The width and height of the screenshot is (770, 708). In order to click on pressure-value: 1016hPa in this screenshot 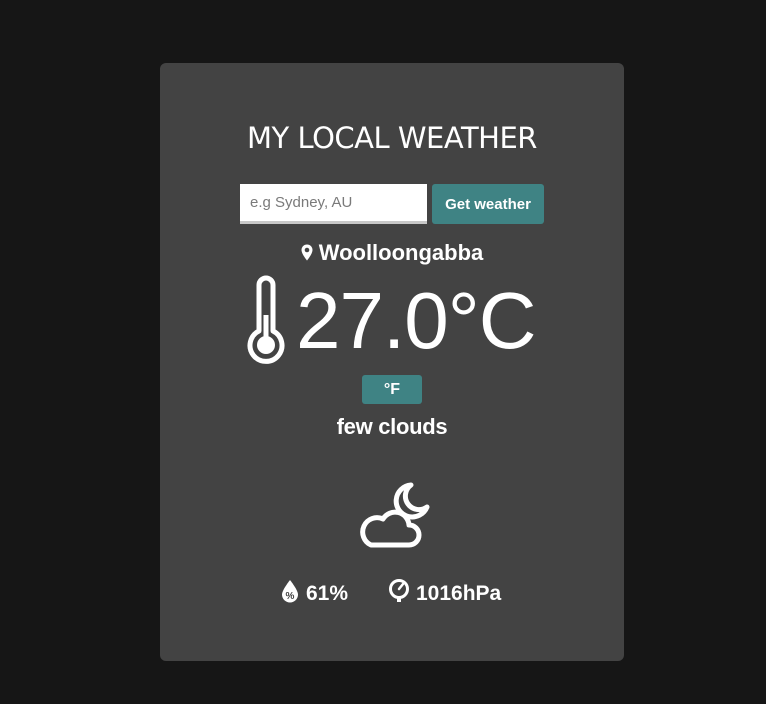, I will do `click(459, 593)`.